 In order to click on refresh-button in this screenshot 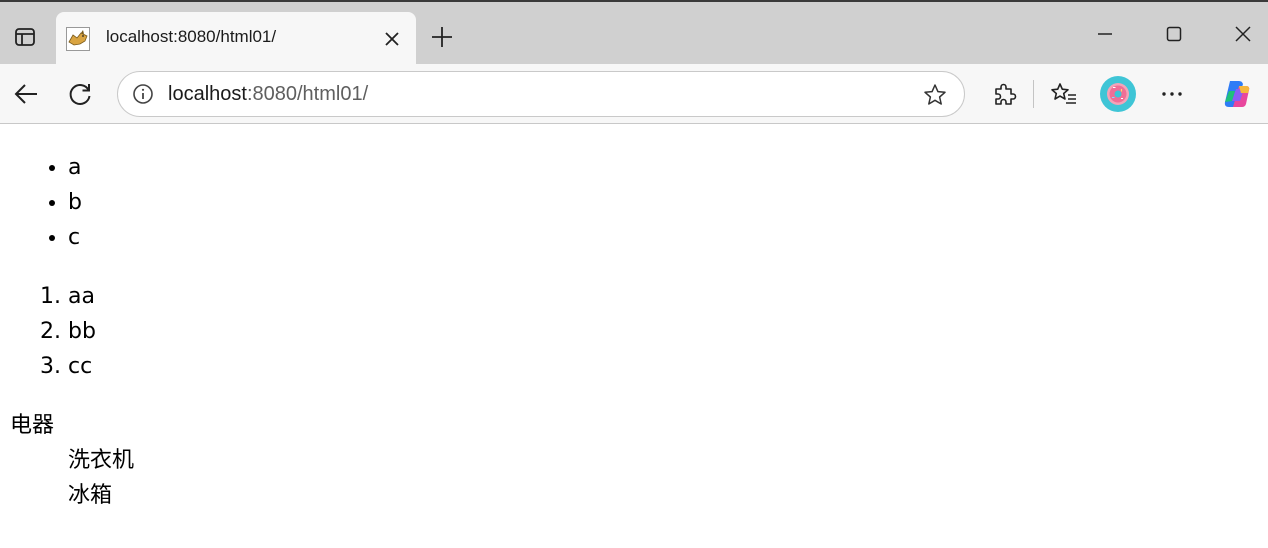, I will do `click(80, 94)`.